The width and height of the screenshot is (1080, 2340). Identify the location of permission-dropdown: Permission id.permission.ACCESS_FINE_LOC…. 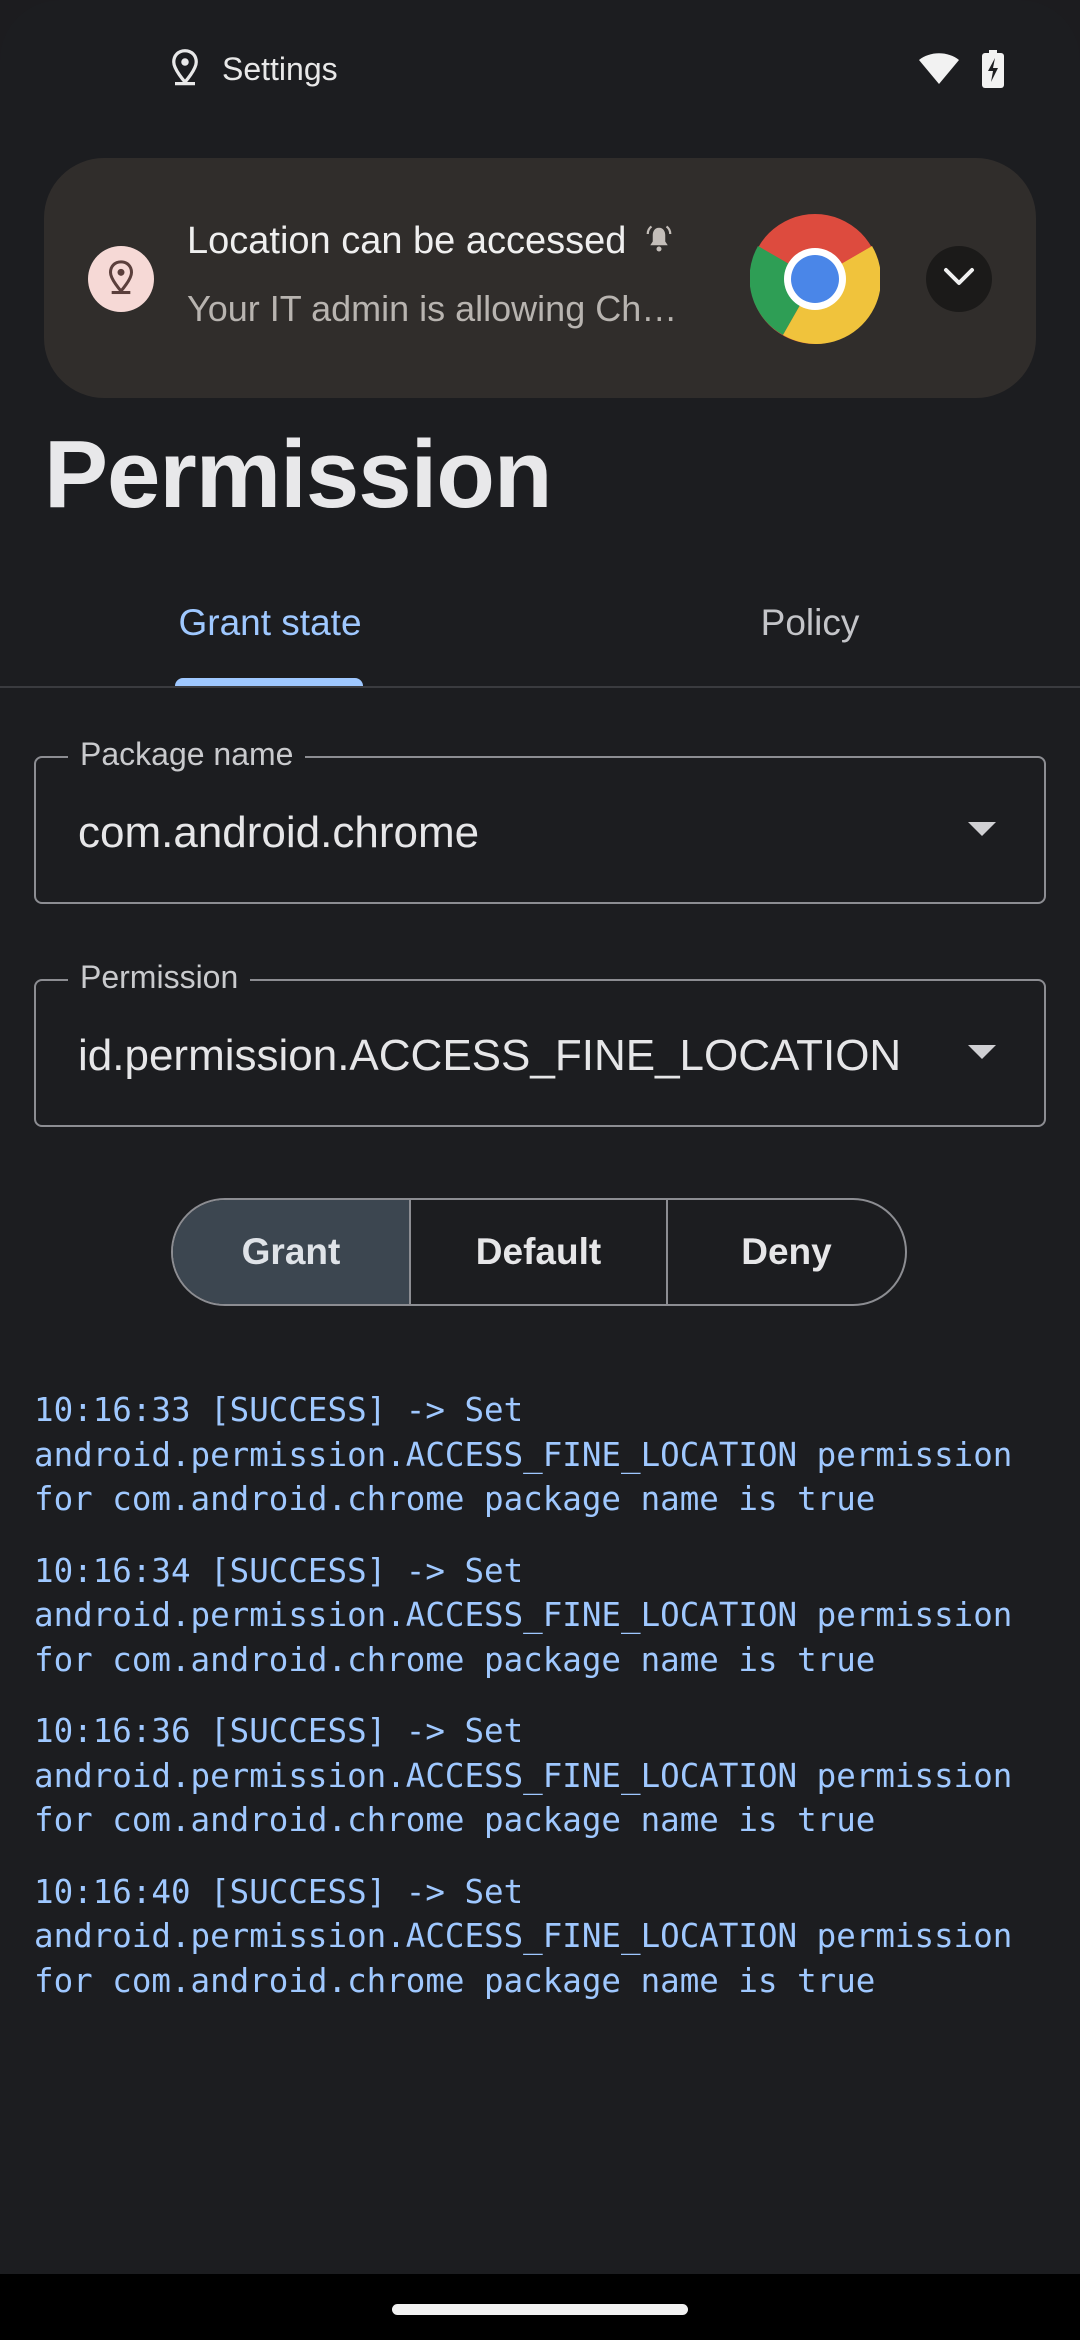
(540, 1043).